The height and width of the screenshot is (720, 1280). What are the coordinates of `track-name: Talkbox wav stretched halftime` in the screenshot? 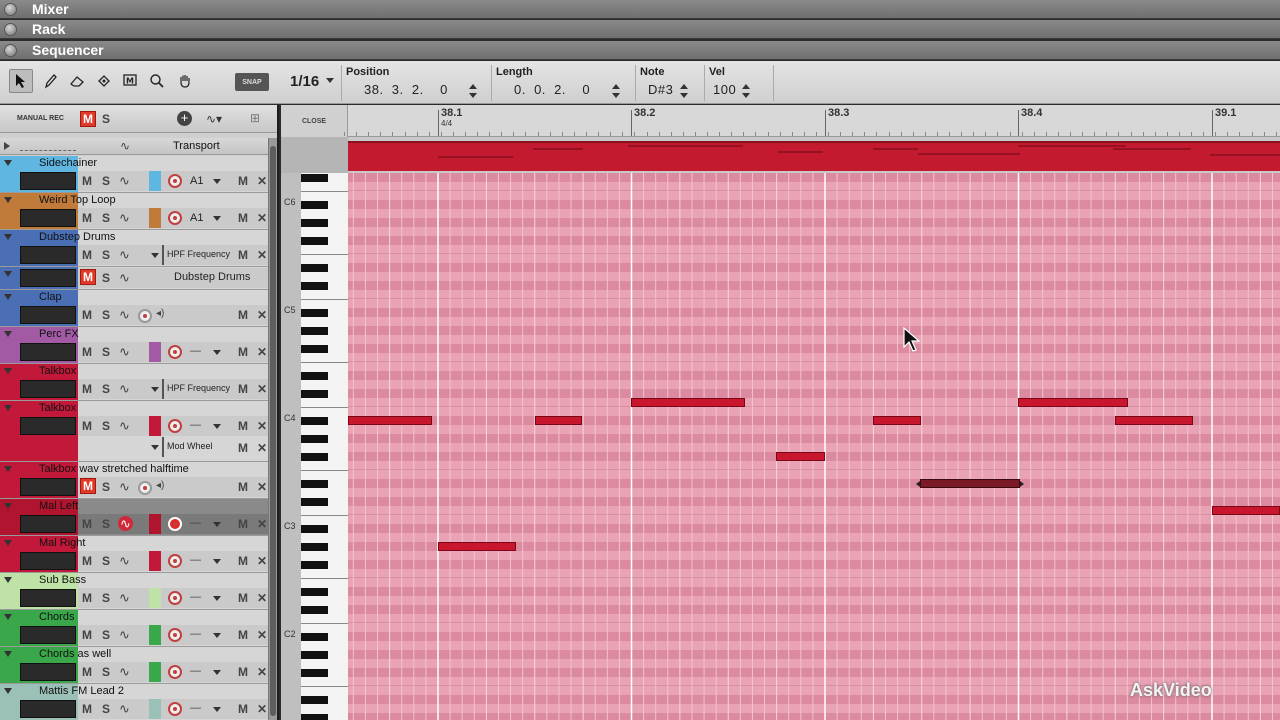 It's located at (114, 469).